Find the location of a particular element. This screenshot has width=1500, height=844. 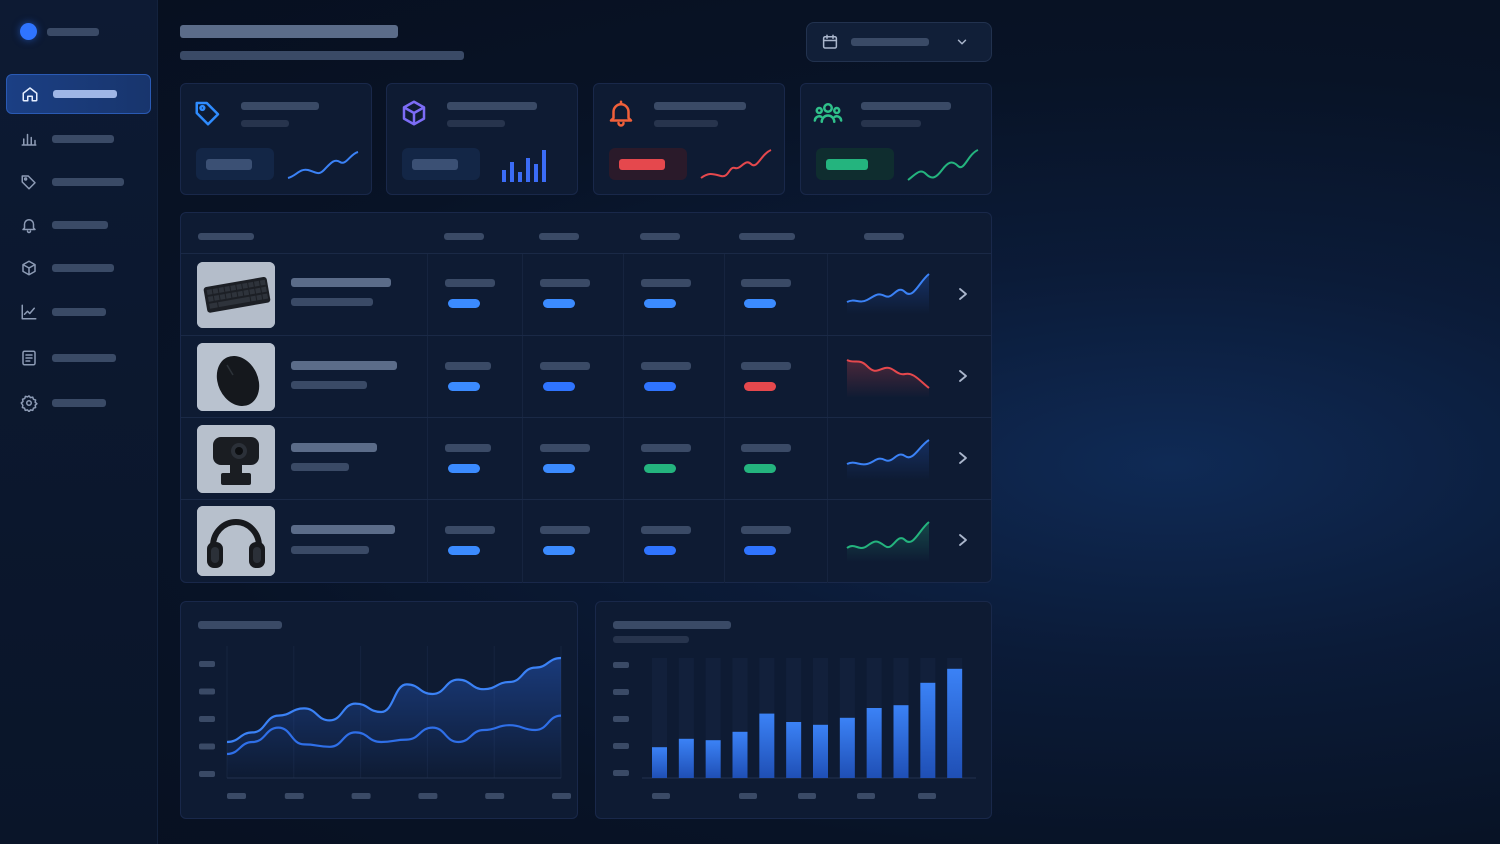

home-icon is located at coordinates (30, 94).